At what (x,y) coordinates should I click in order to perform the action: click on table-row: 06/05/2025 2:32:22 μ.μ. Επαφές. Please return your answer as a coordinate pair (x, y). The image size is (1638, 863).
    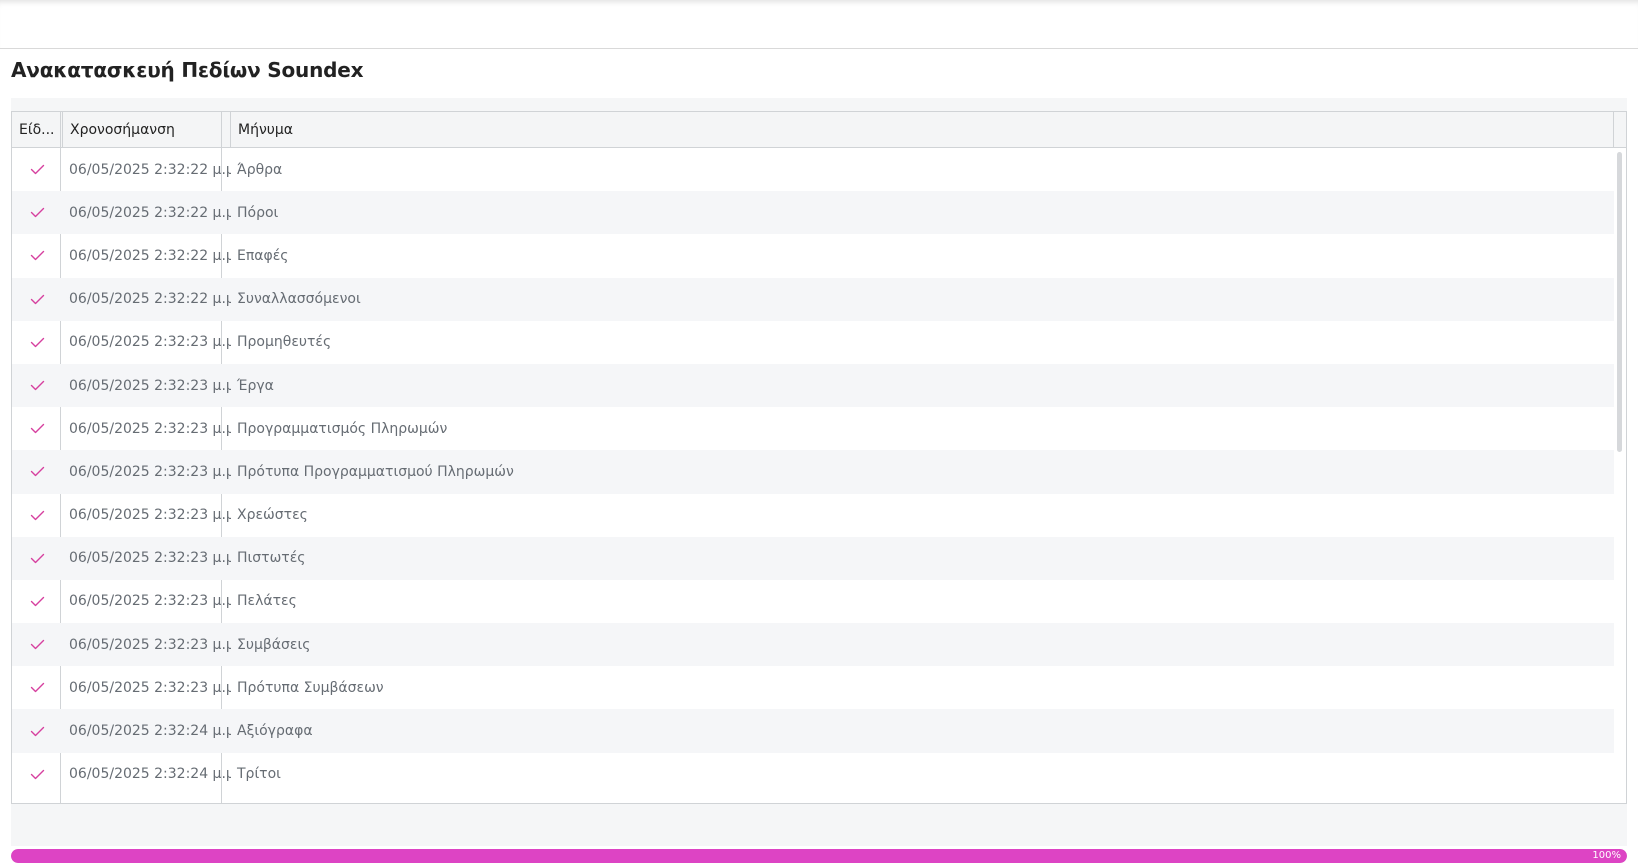
    Looking at the image, I should click on (813, 255).